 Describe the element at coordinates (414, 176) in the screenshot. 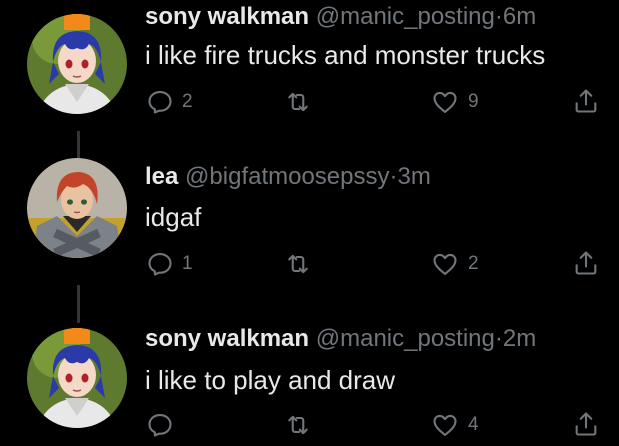

I see `timestamp: 3m` at that location.